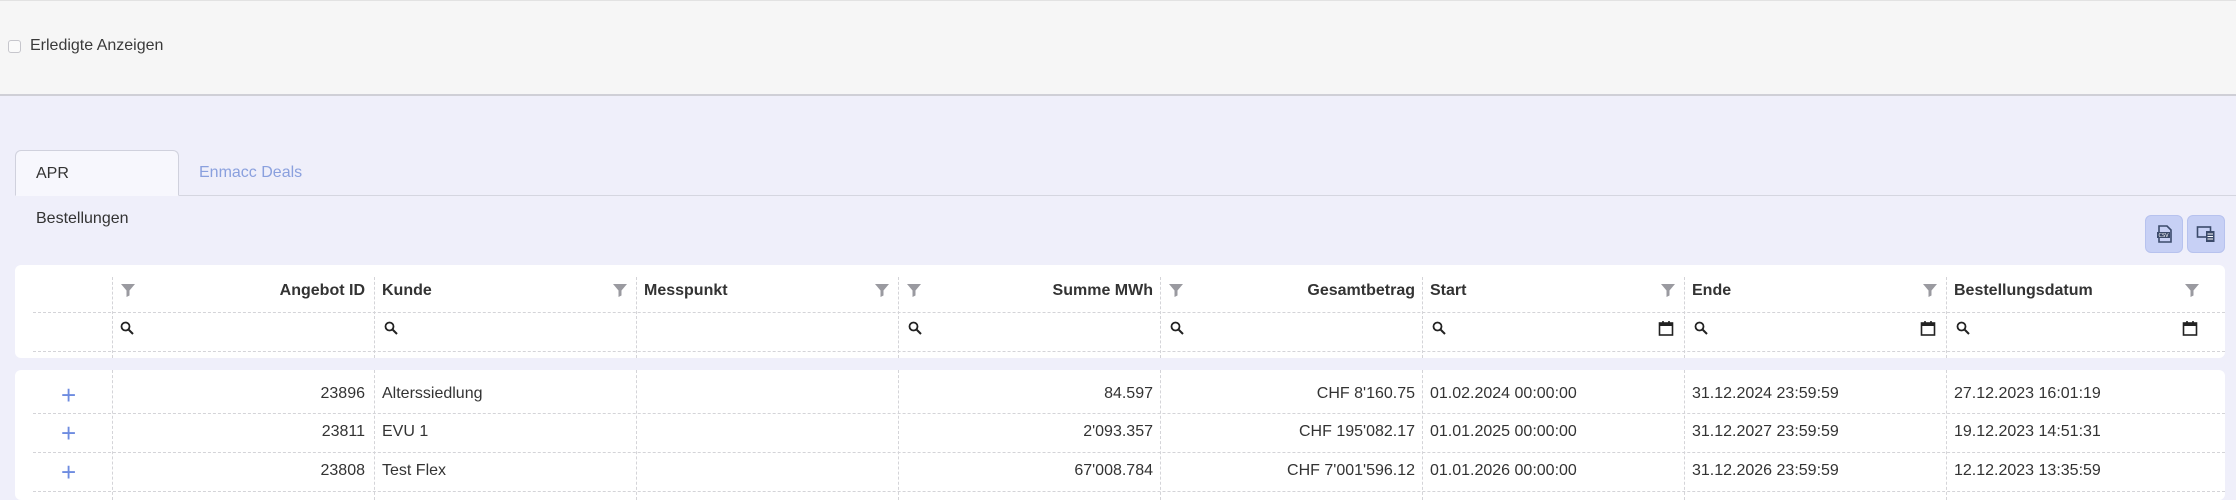 This screenshot has width=2236, height=500. I want to click on column-header-bestellungsdatum: Bestellungsdatum, so click(2023, 291).